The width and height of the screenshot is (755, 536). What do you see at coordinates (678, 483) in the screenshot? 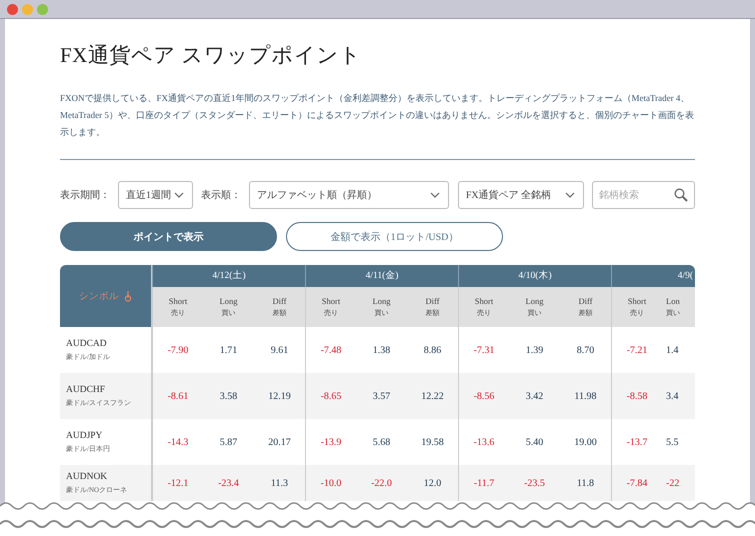
I see `table-cell: -22` at bounding box center [678, 483].